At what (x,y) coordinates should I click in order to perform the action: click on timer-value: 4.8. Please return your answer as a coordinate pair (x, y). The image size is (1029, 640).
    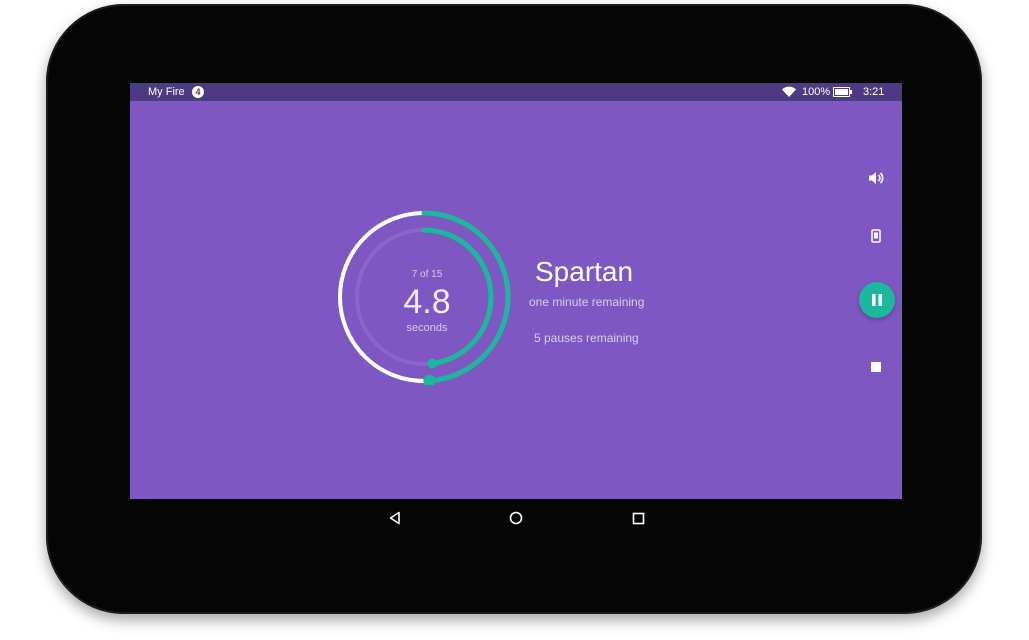
    Looking at the image, I should click on (427, 302).